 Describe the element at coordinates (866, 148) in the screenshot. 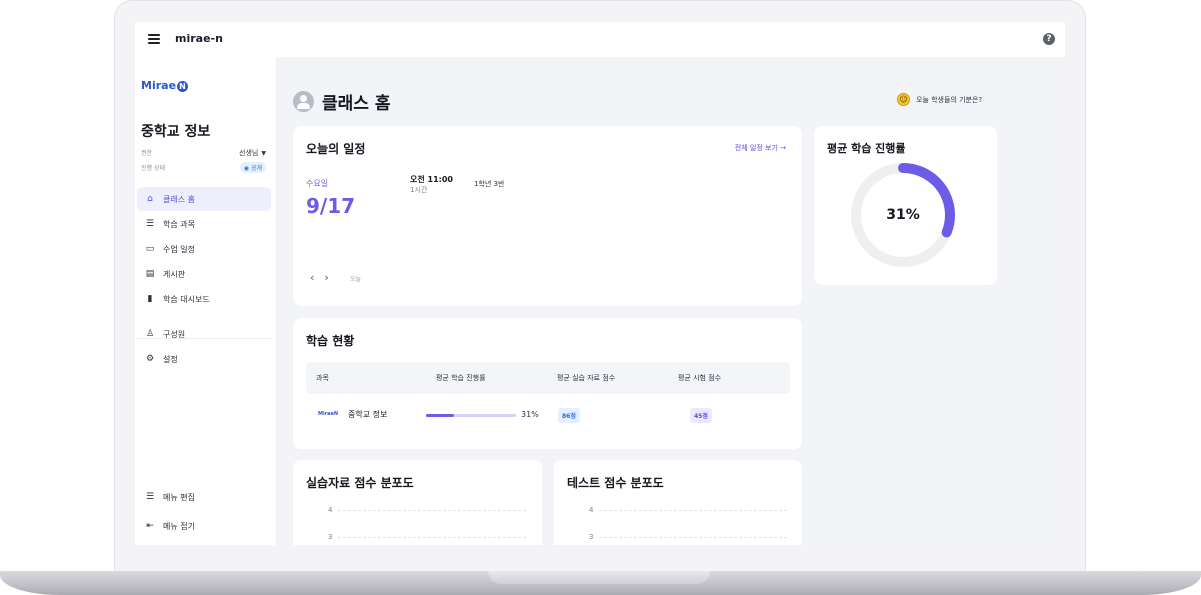

I see `progress-title: 평균 학습 진행률` at that location.